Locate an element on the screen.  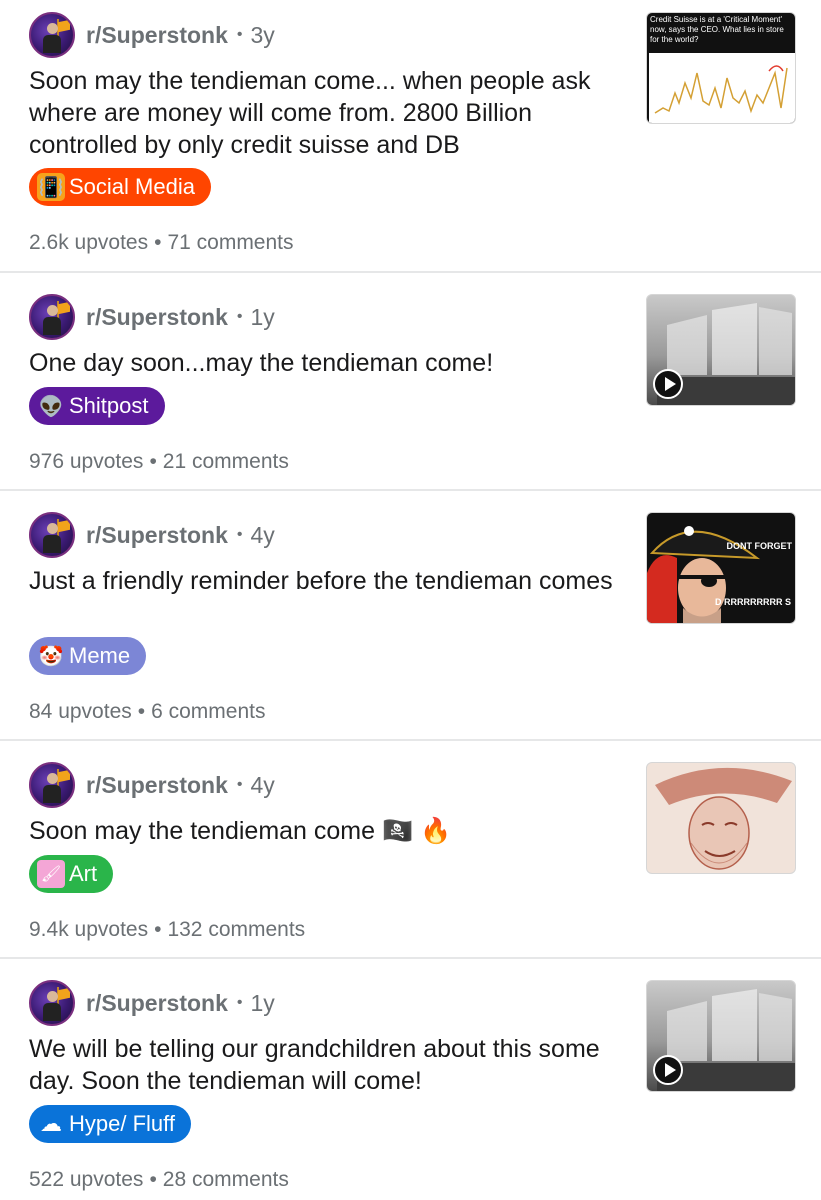
post-stats: 2.6k upvotes • 71 comments is located at coordinates (161, 243).